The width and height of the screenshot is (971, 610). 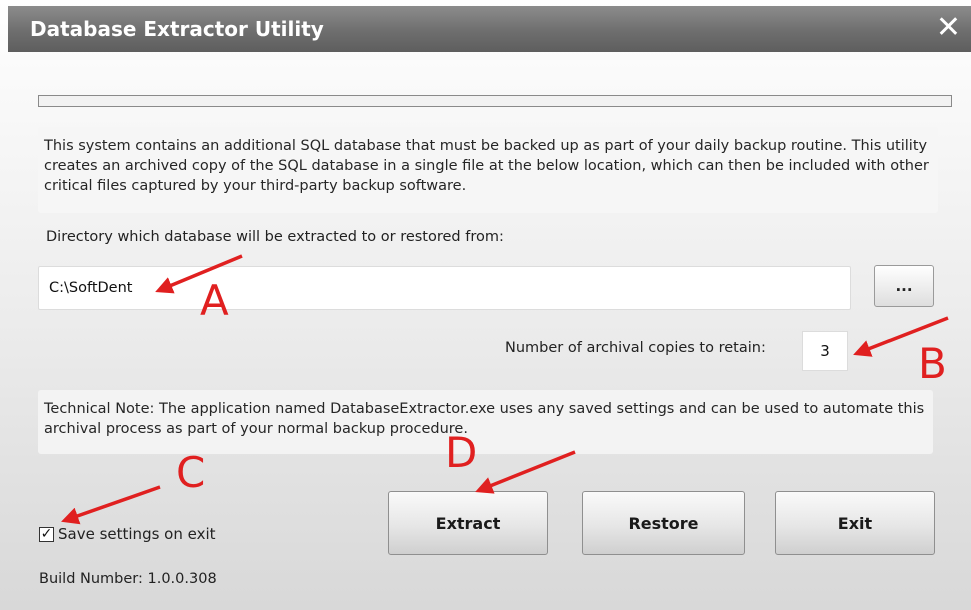 What do you see at coordinates (495, 101) in the screenshot?
I see `progress-bar` at bounding box center [495, 101].